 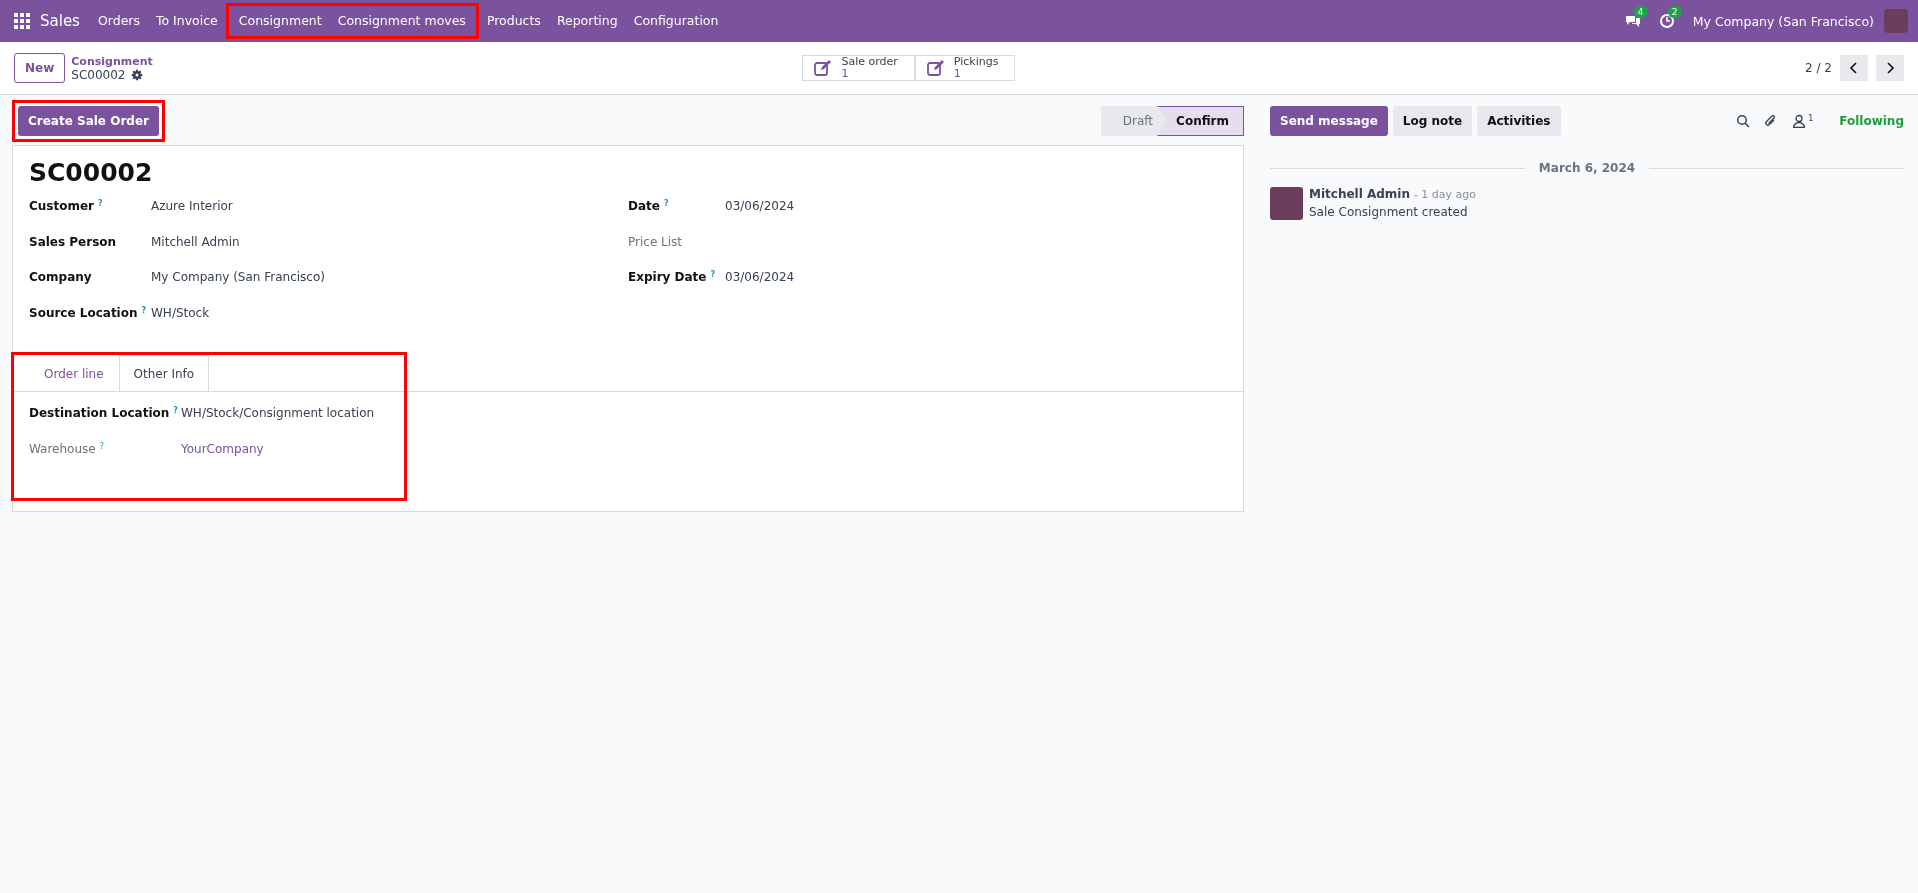 I want to click on menu-item: Configuration, so click(x=676, y=21).